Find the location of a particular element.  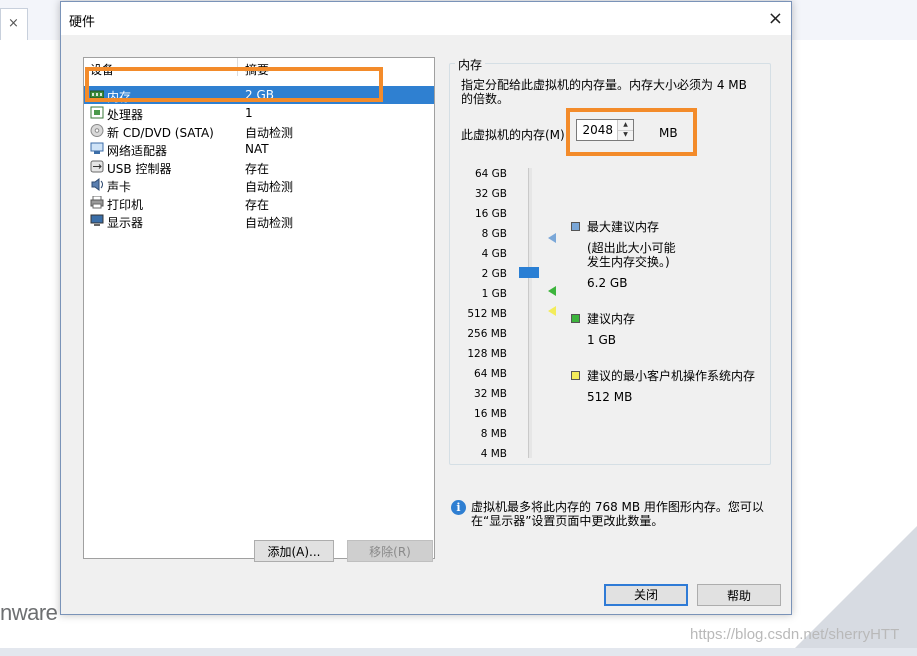

scale-label: 8 GB is located at coordinates (494, 234).